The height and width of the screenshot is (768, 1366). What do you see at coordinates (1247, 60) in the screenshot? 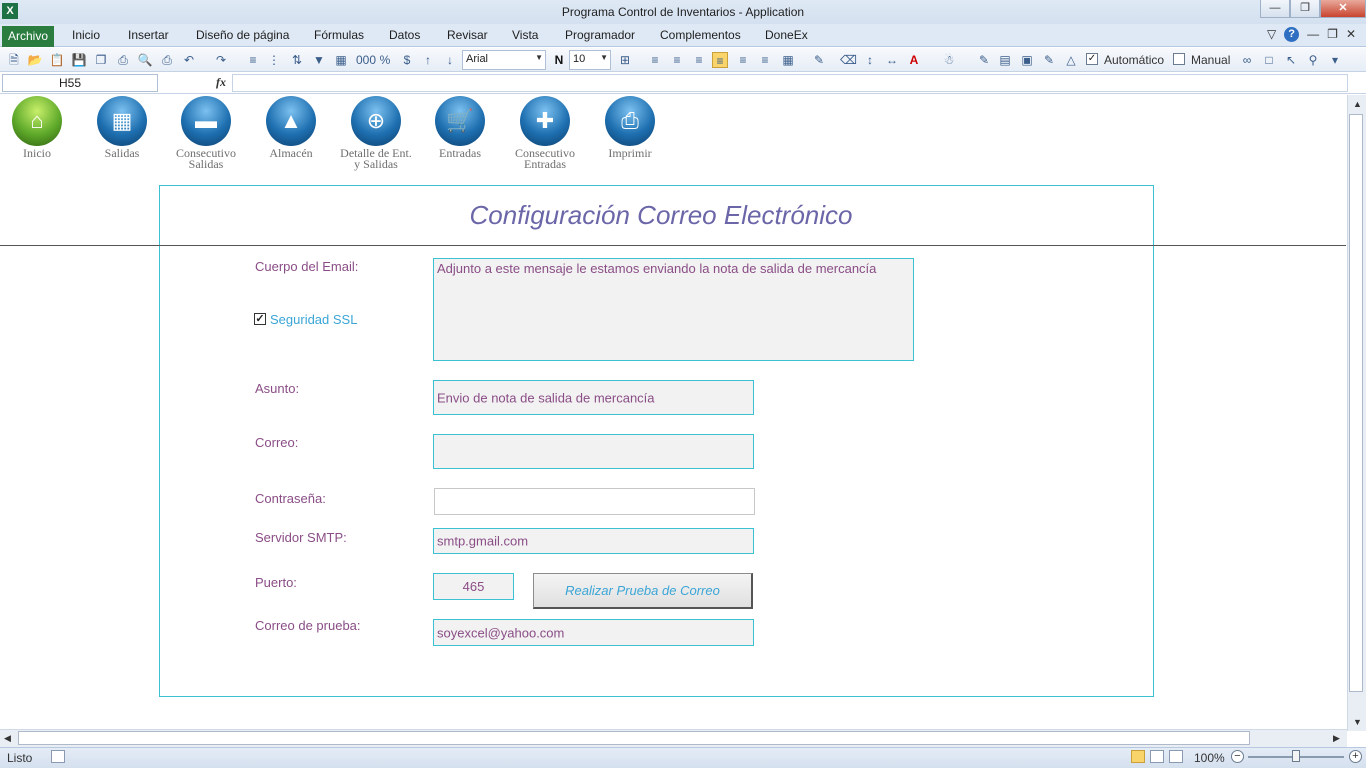
I see `calculate-icon: ∞` at bounding box center [1247, 60].